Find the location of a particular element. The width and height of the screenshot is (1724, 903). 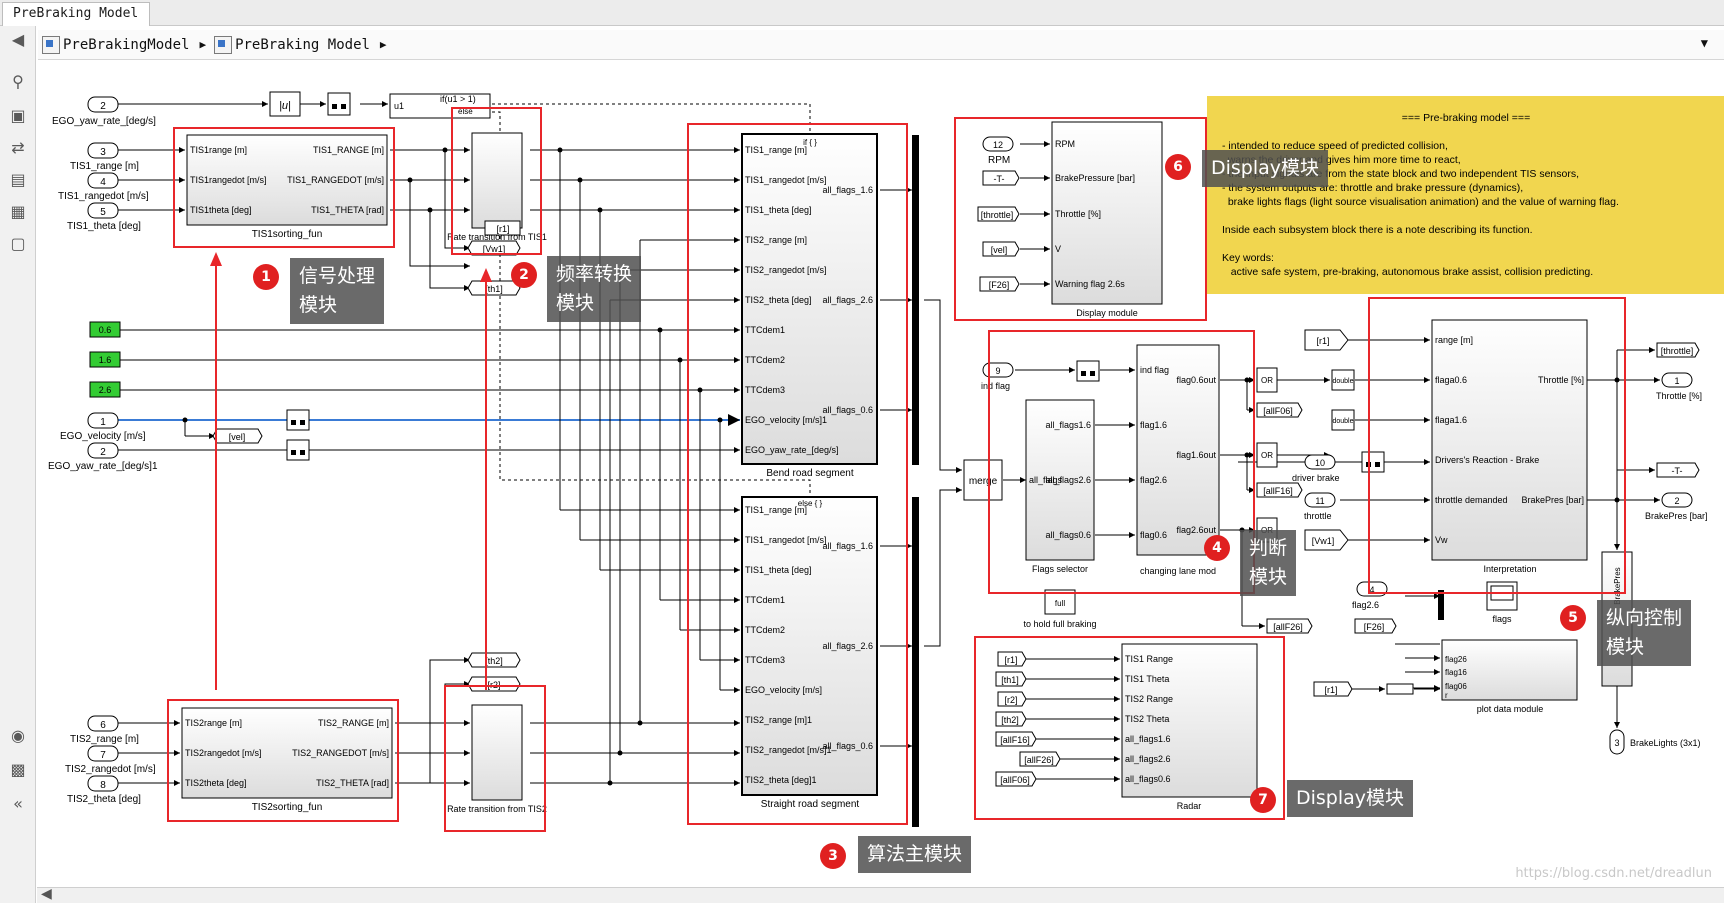

annotation-display-bottom: Display模块 is located at coordinates (1350, 798).